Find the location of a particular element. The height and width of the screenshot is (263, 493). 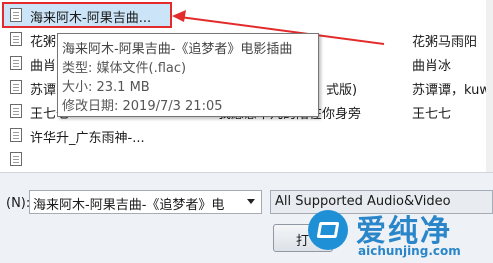

tooltip-size: 大小: 23.1 MB is located at coordinates (106, 87).